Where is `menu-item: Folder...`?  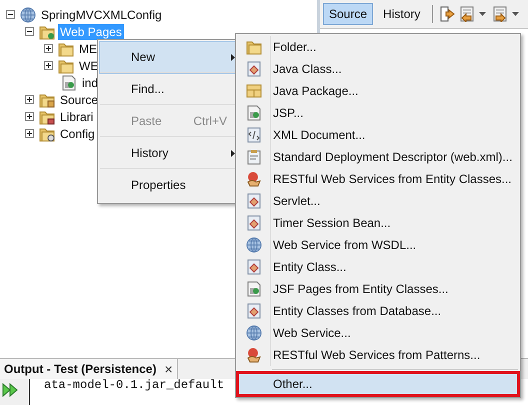
menu-item: Folder... is located at coordinates (378, 47).